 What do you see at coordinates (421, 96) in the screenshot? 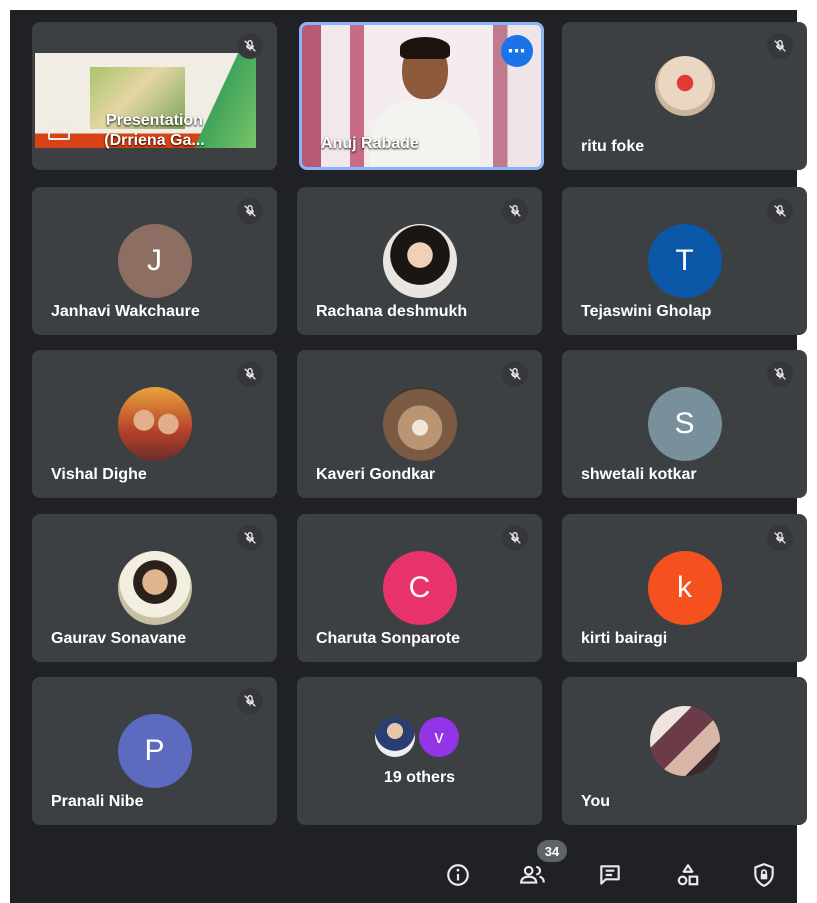
I see `participant-tile-anuj: ⋯ Anuj Rabade` at bounding box center [421, 96].